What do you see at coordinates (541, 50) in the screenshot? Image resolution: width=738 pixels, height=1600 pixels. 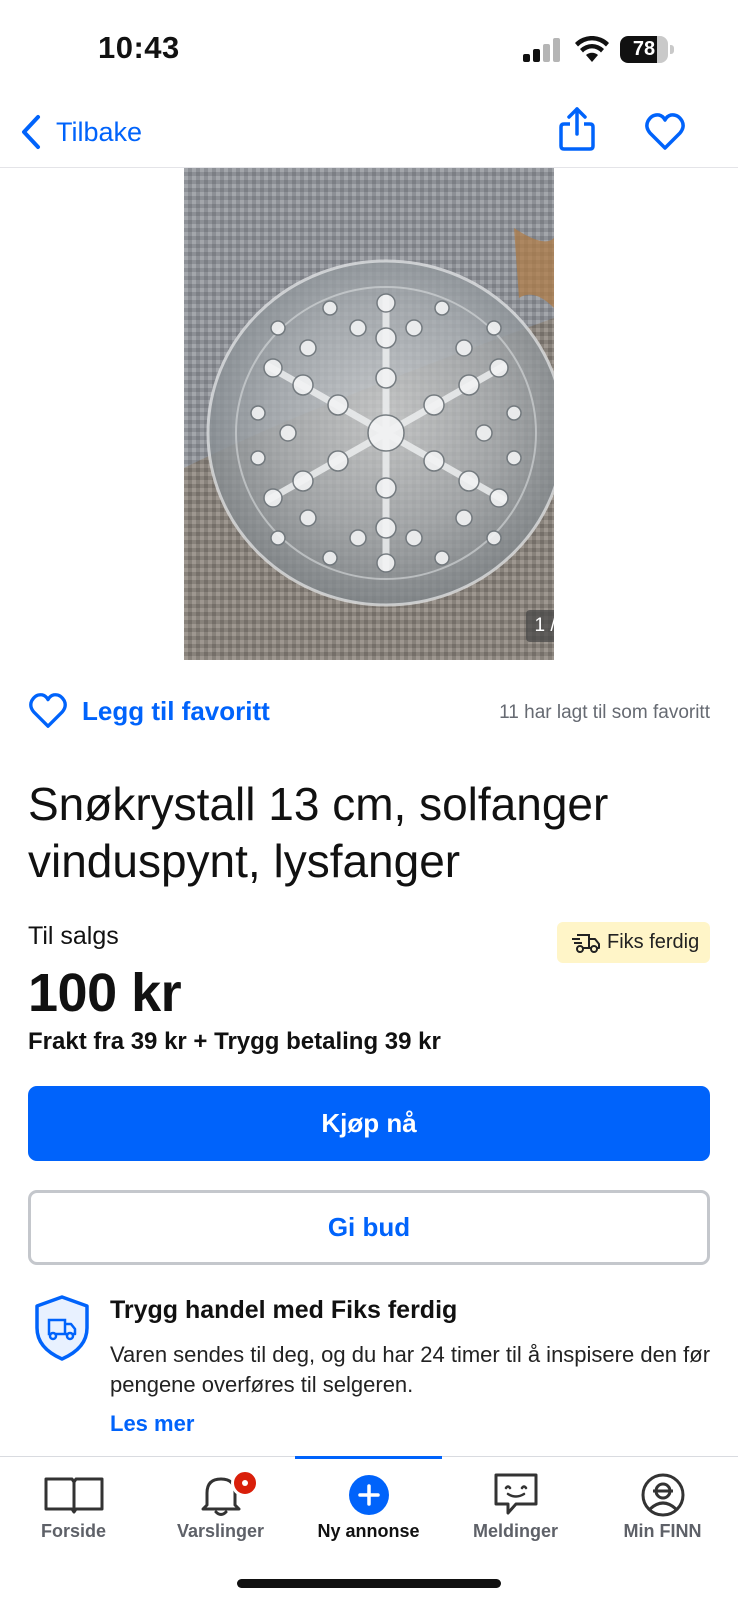 I see `signal-icon` at bounding box center [541, 50].